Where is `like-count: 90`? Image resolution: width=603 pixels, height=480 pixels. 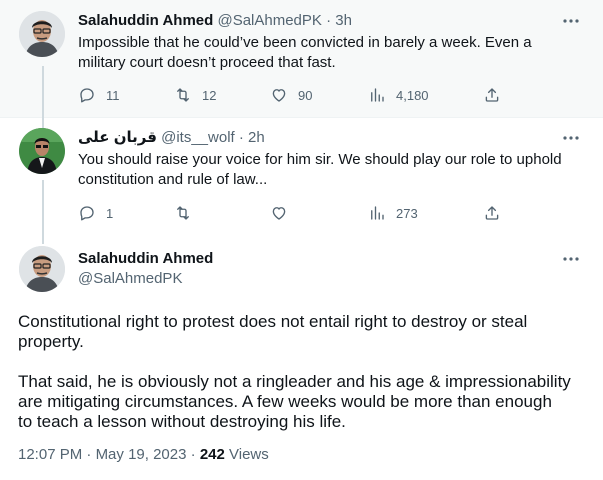
like-count: 90 is located at coordinates (305, 95).